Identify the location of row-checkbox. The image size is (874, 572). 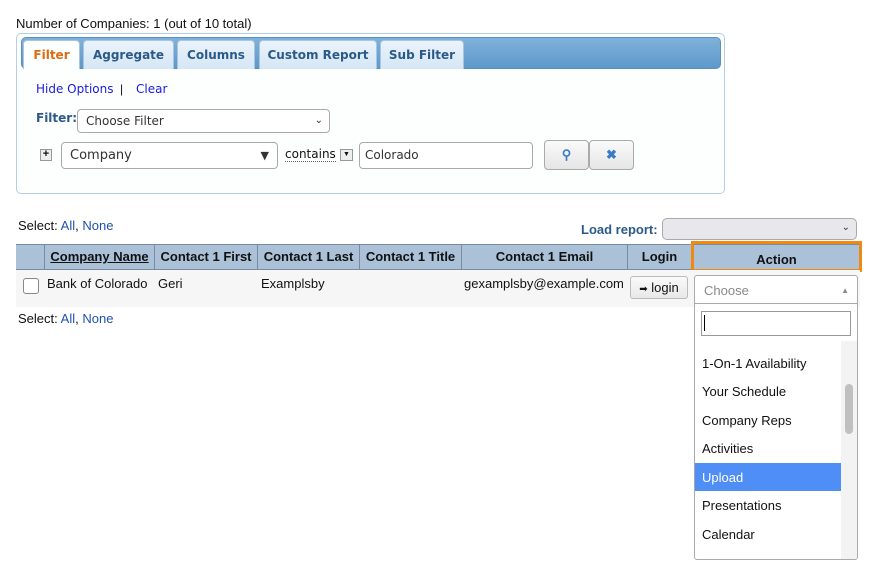
(31, 286).